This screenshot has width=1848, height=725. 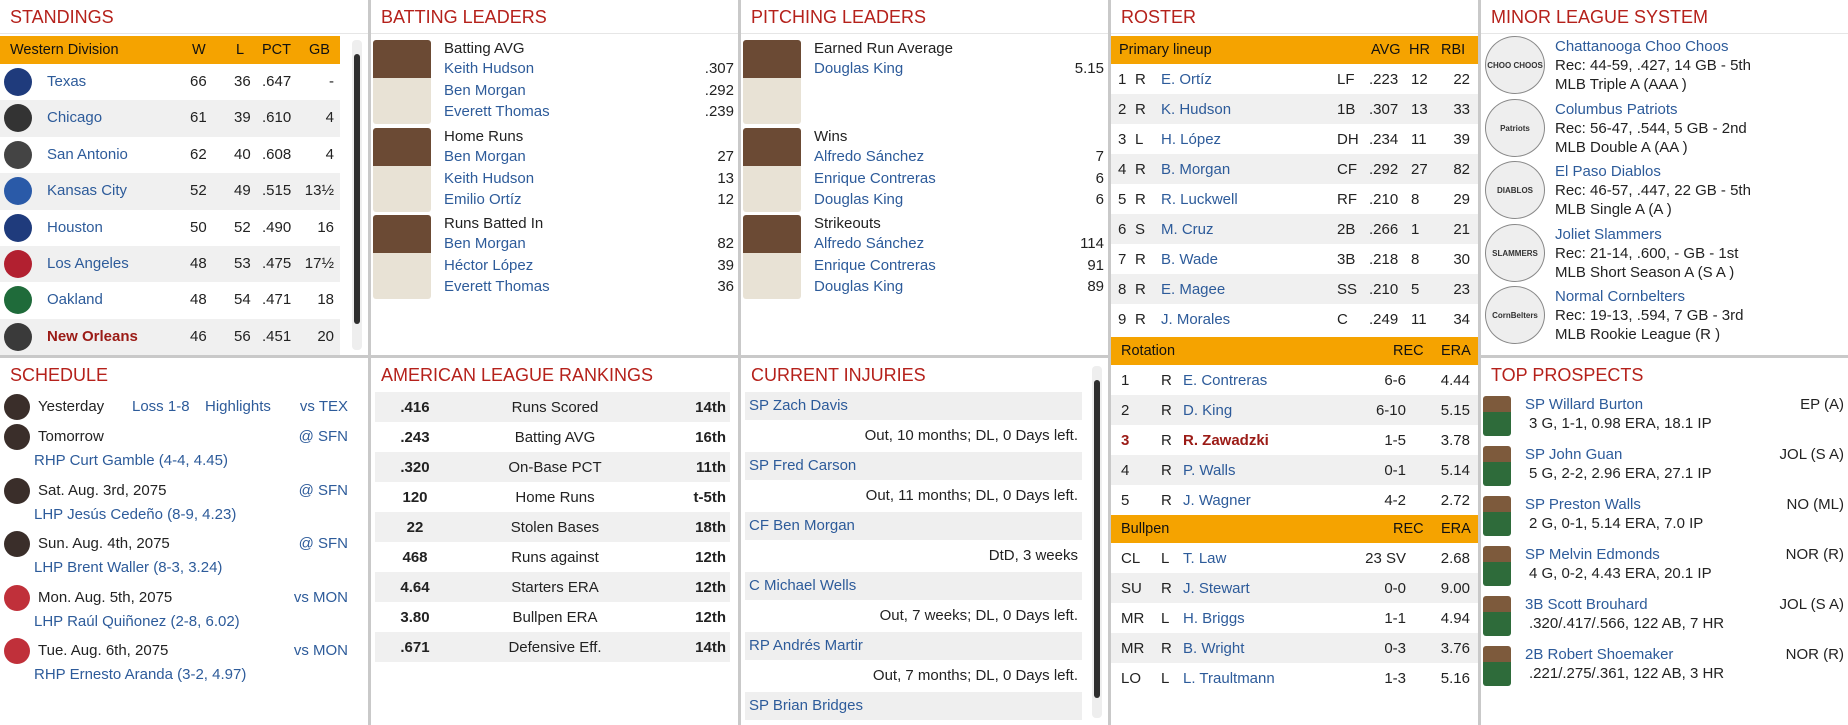 What do you see at coordinates (1294, 229) in the screenshot?
I see `lineup-row: 6 S M. Cruz 2B .266 1 21` at bounding box center [1294, 229].